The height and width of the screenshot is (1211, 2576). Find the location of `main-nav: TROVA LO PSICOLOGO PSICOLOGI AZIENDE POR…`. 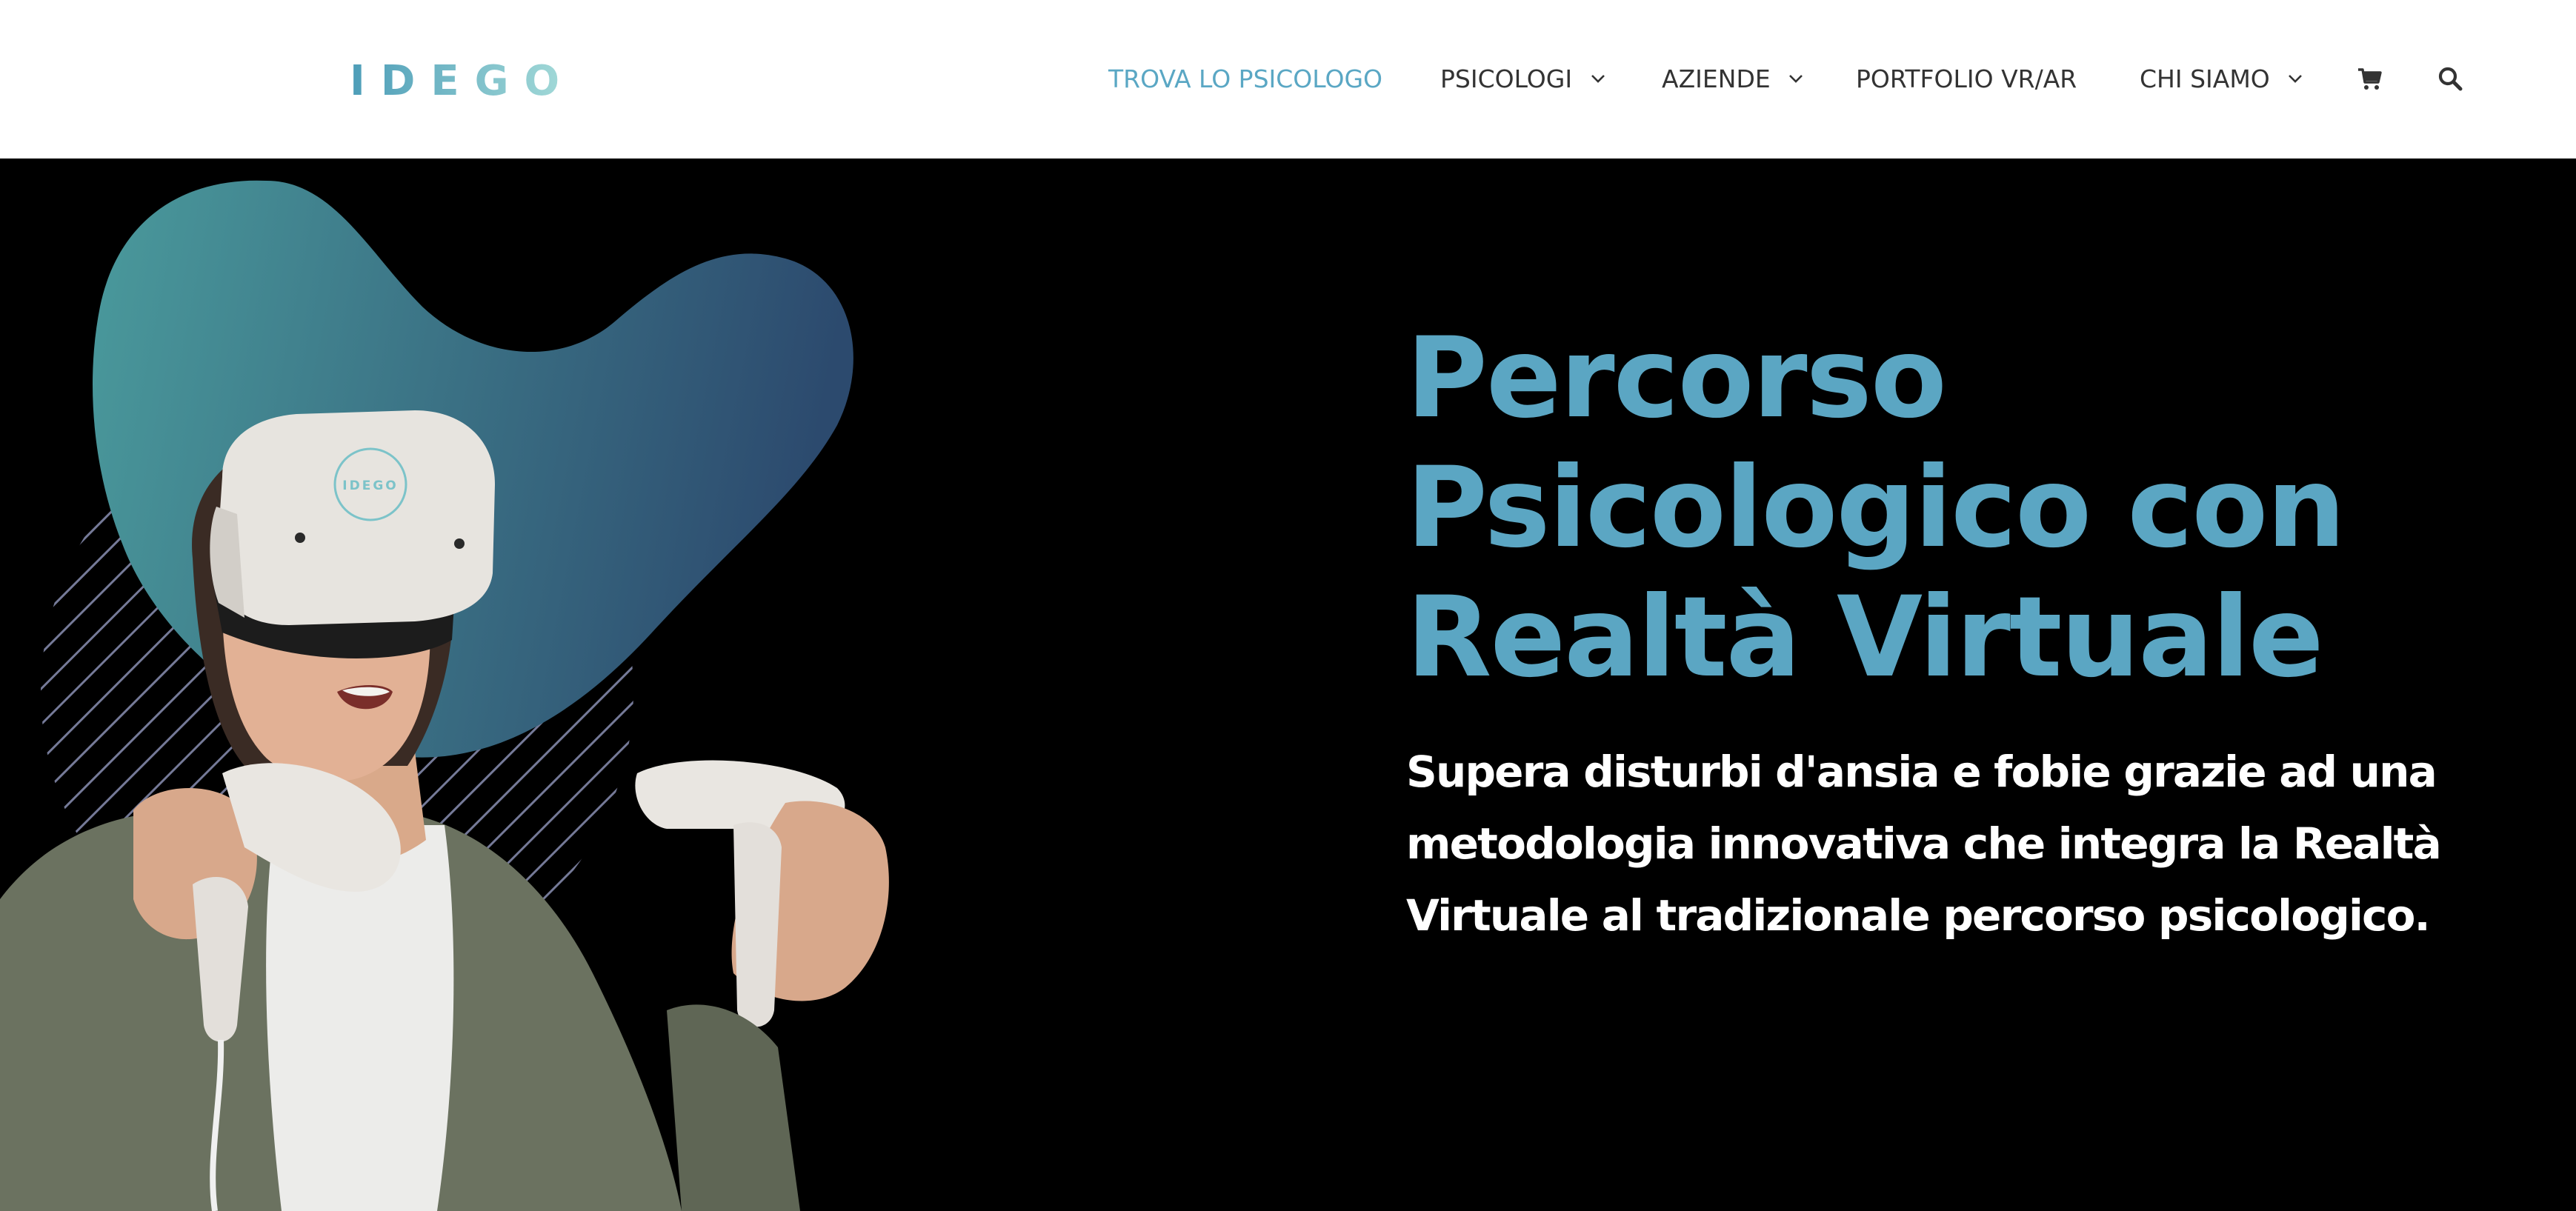

main-nav: TROVA LO PSICOLOGO PSICOLOGI AZIENDE POR… is located at coordinates (1288, 79).